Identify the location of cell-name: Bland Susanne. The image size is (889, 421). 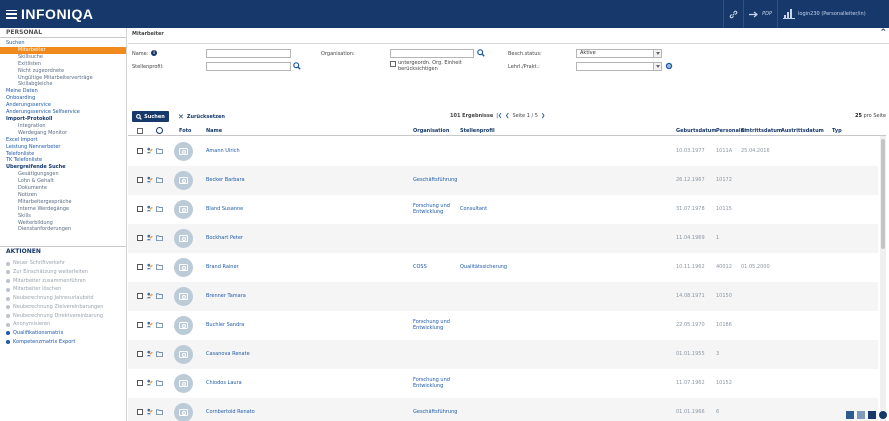
(224, 209).